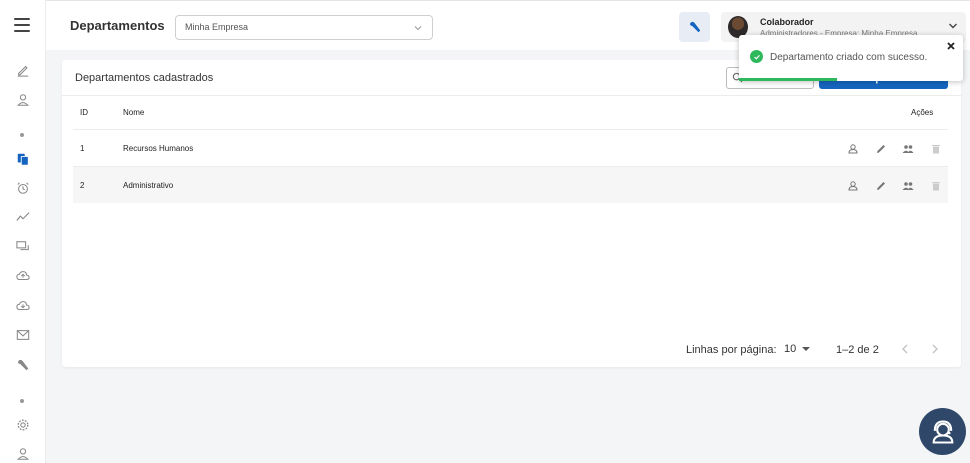  Describe the element at coordinates (217, 27) in the screenshot. I see `company-select-value: Minha Empresa` at that location.